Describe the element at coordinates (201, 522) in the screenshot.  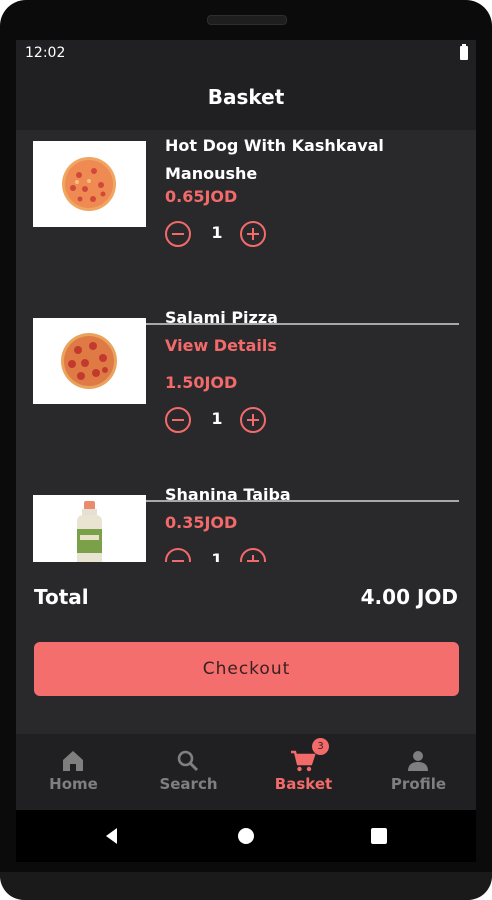
I see `item-price: 0.35JOD` at that location.